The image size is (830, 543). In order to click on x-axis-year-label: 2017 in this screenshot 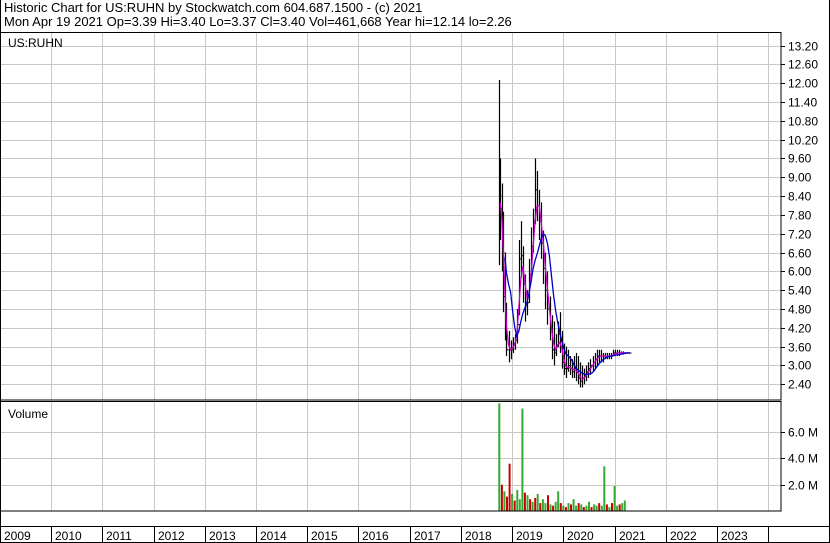, I will do `click(427, 536)`.